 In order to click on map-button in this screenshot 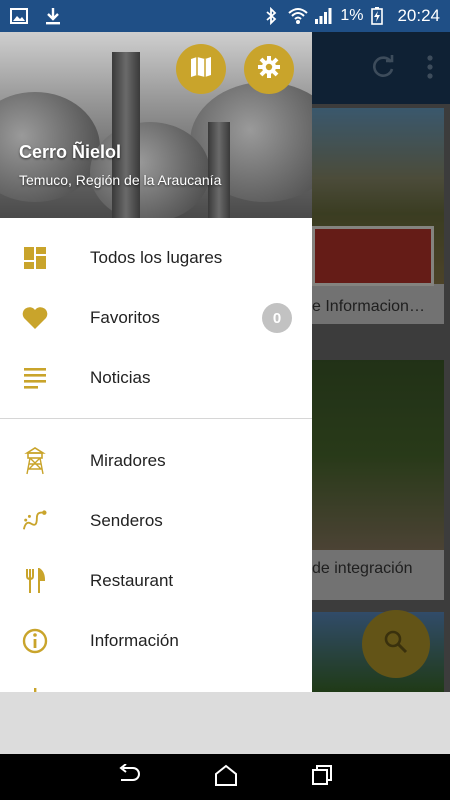, I will do `click(201, 69)`.